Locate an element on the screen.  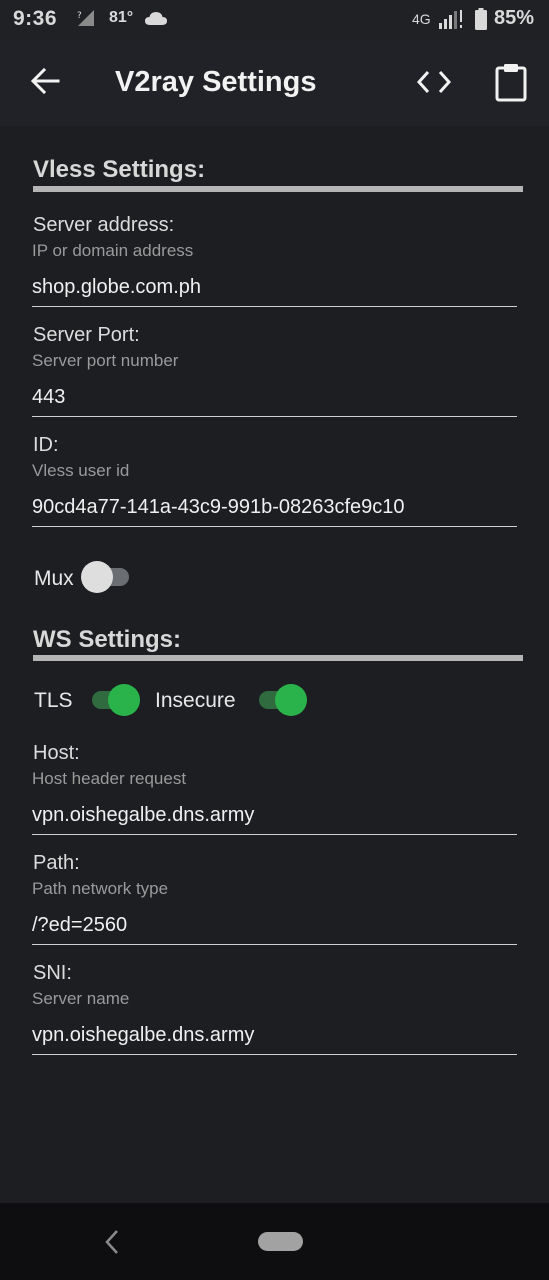
navigation-bar is located at coordinates (274, 1241).